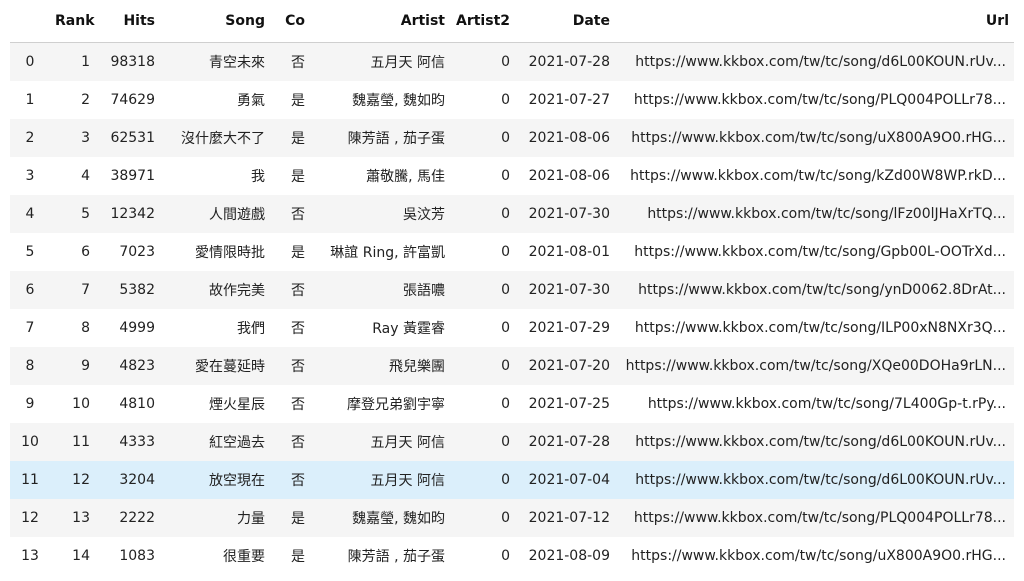 This screenshot has width=1024, height=581. What do you see at coordinates (215, 328) in the screenshot?
I see `cell-song: 我們` at bounding box center [215, 328].